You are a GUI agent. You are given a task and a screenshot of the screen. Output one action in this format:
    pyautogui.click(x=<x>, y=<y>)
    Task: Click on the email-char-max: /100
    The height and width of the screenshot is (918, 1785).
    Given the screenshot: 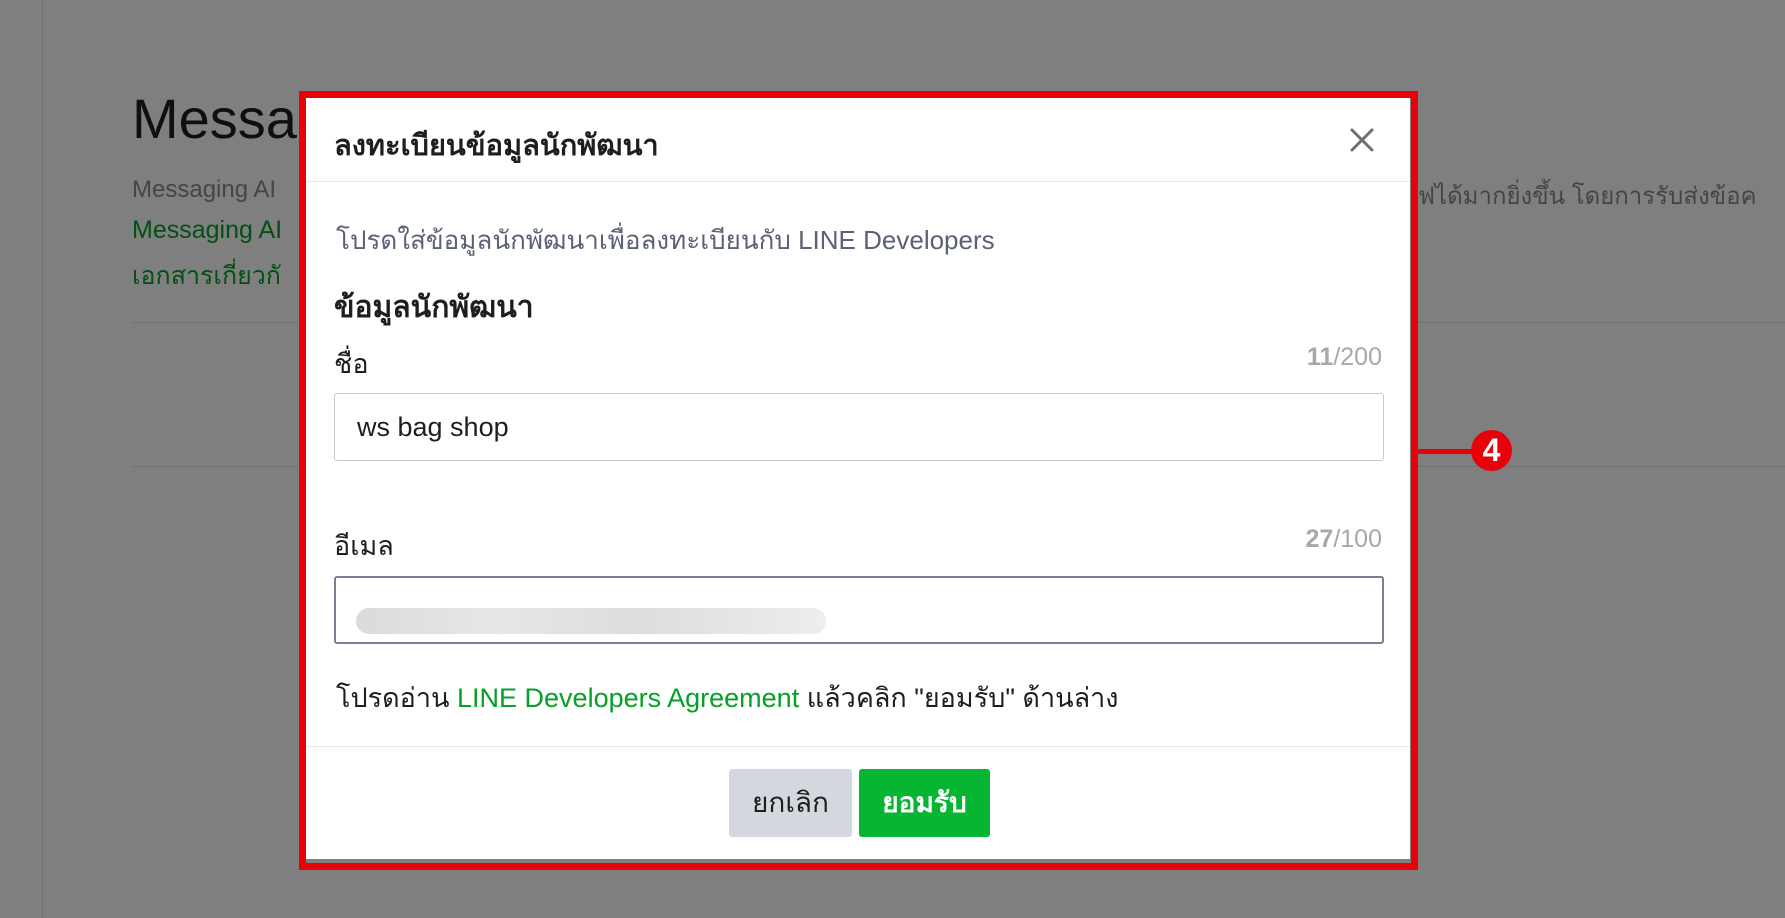 What is the action you would take?
    pyautogui.click(x=1357, y=539)
    